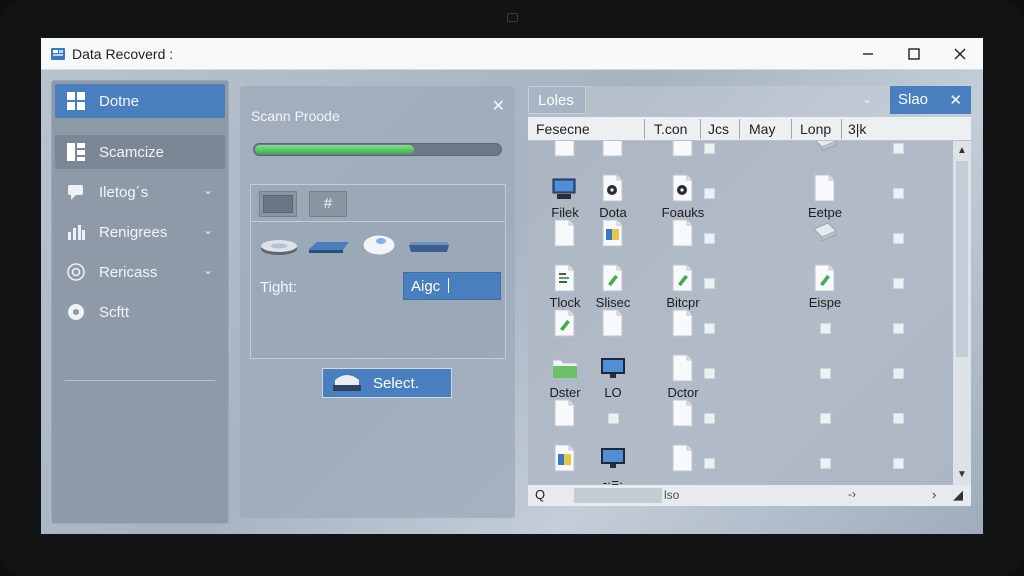 The width and height of the screenshot is (1024, 576). I want to click on sidebar-item-scamcize: Scamcize, so click(140, 152).